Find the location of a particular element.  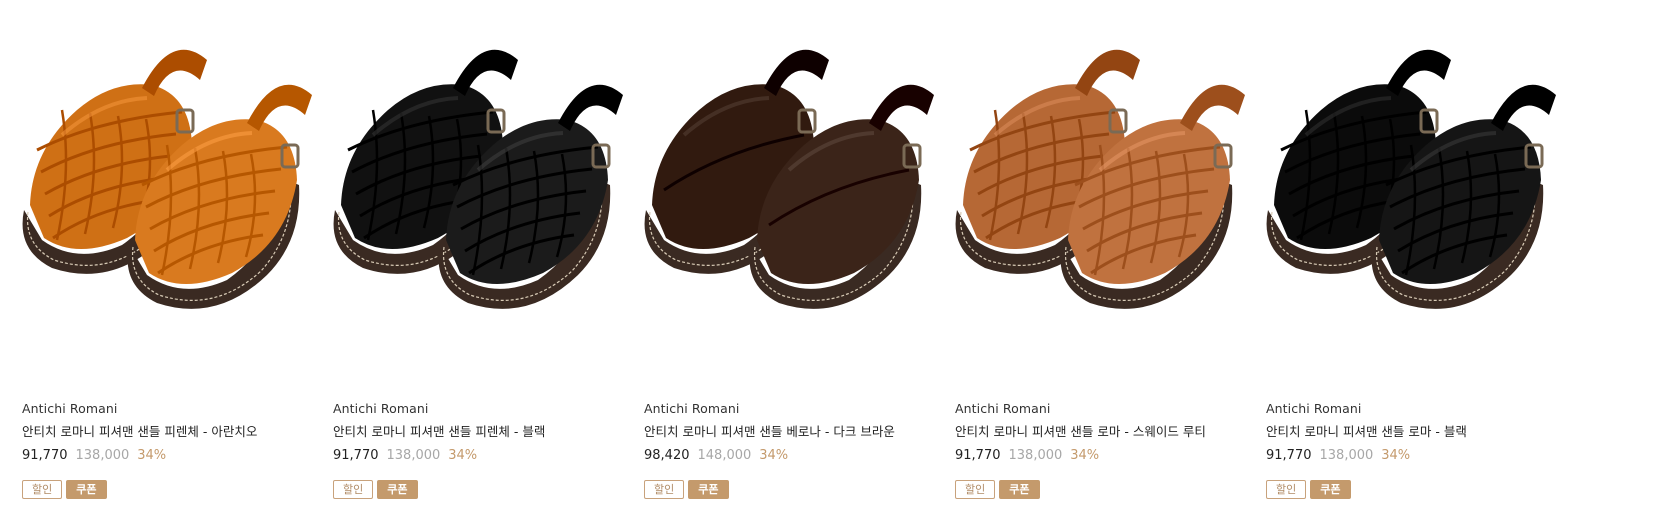

product-name: 안티치 로마니 피셔맨 샌들 베로나 - 다크 브라운 is located at coordinates (792, 432).